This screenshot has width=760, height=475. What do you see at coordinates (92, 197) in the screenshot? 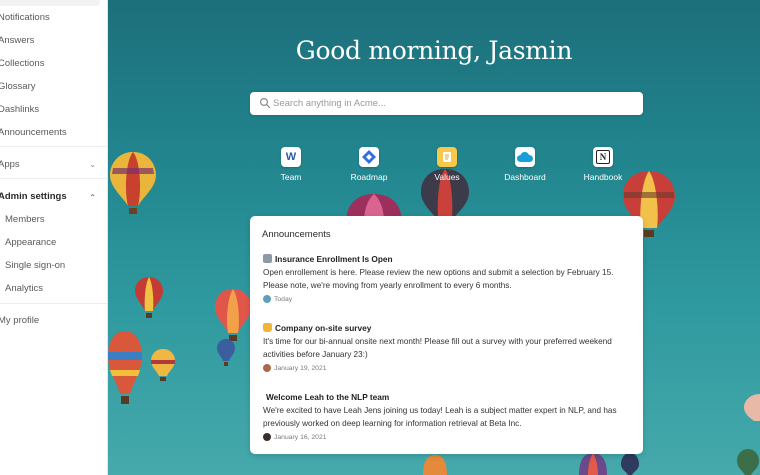
I see `chevron-up-icon: ⌃` at bounding box center [92, 197].